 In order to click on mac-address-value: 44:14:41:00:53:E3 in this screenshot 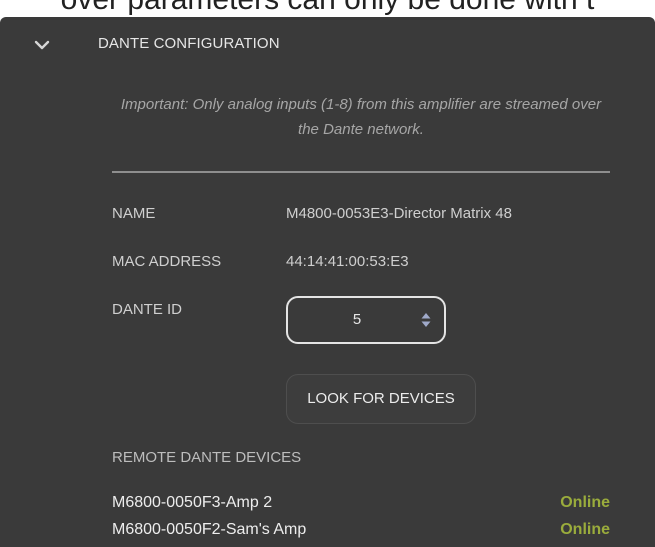, I will do `click(347, 261)`.